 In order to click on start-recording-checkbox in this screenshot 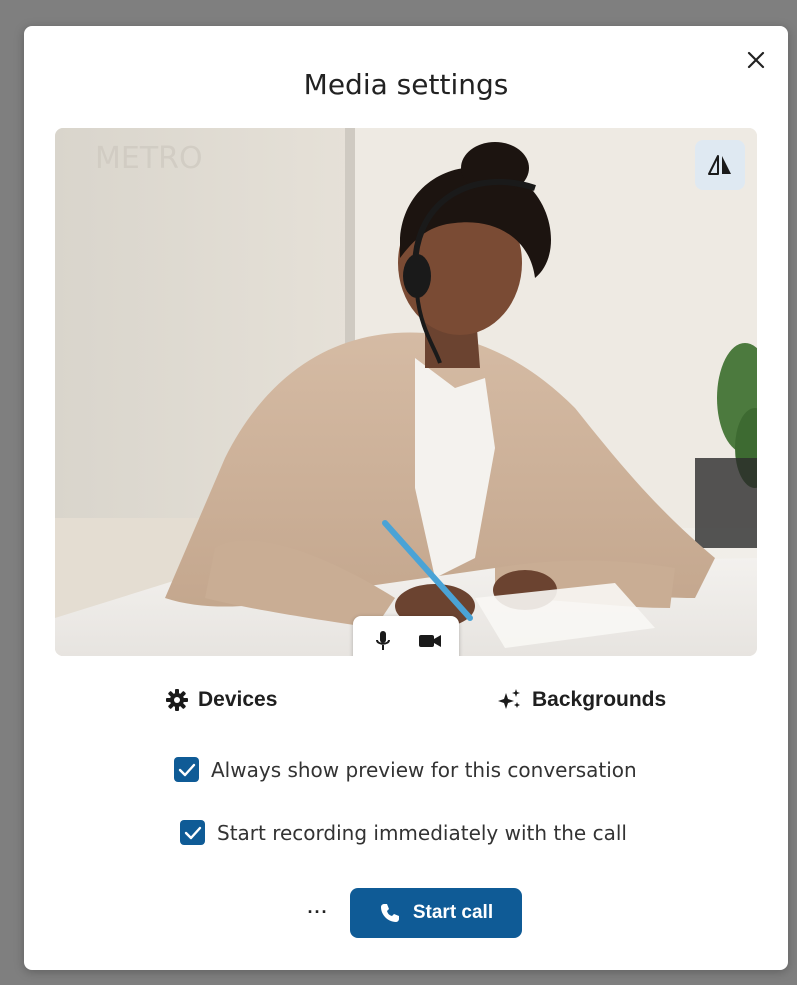, I will do `click(192, 832)`.